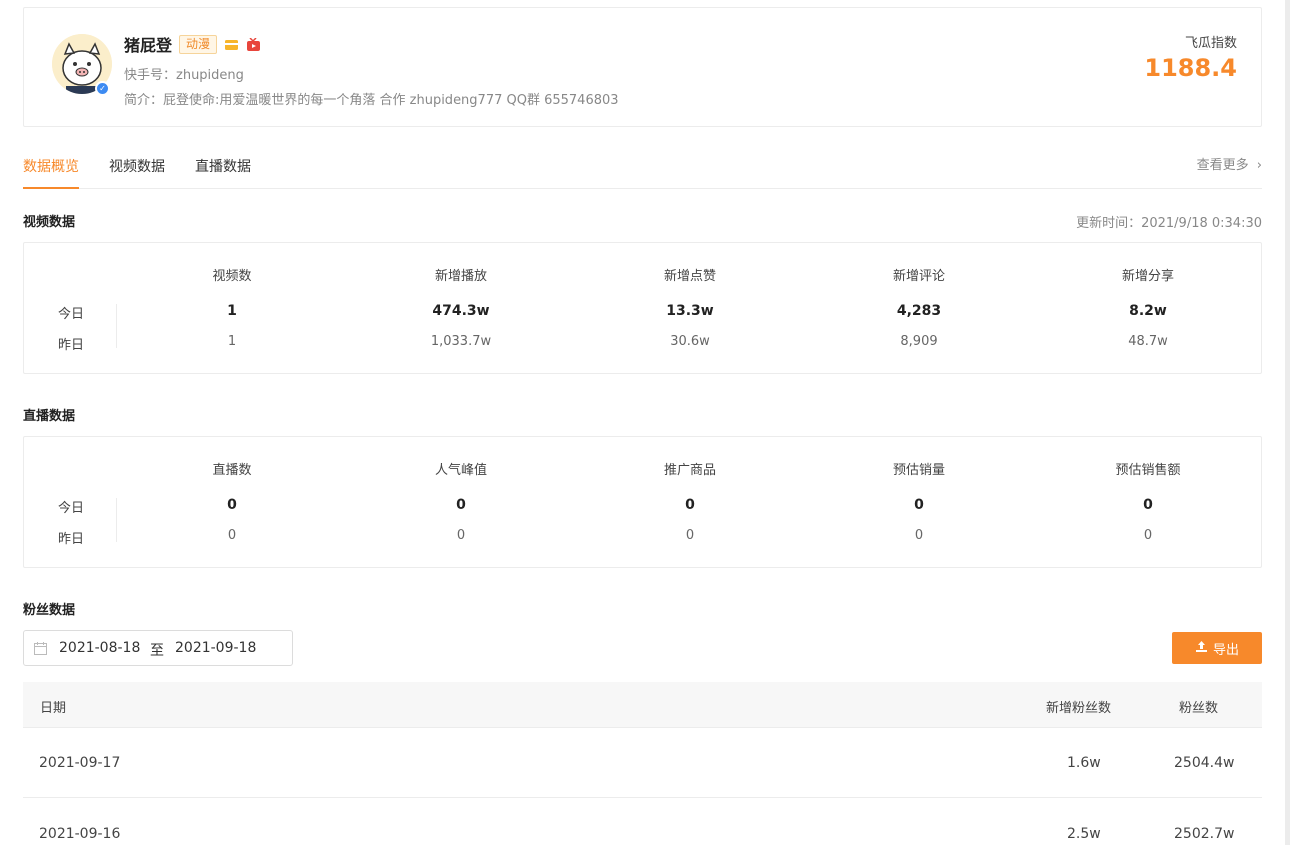  I want to click on export-label: 导出, so click(1225, 650).